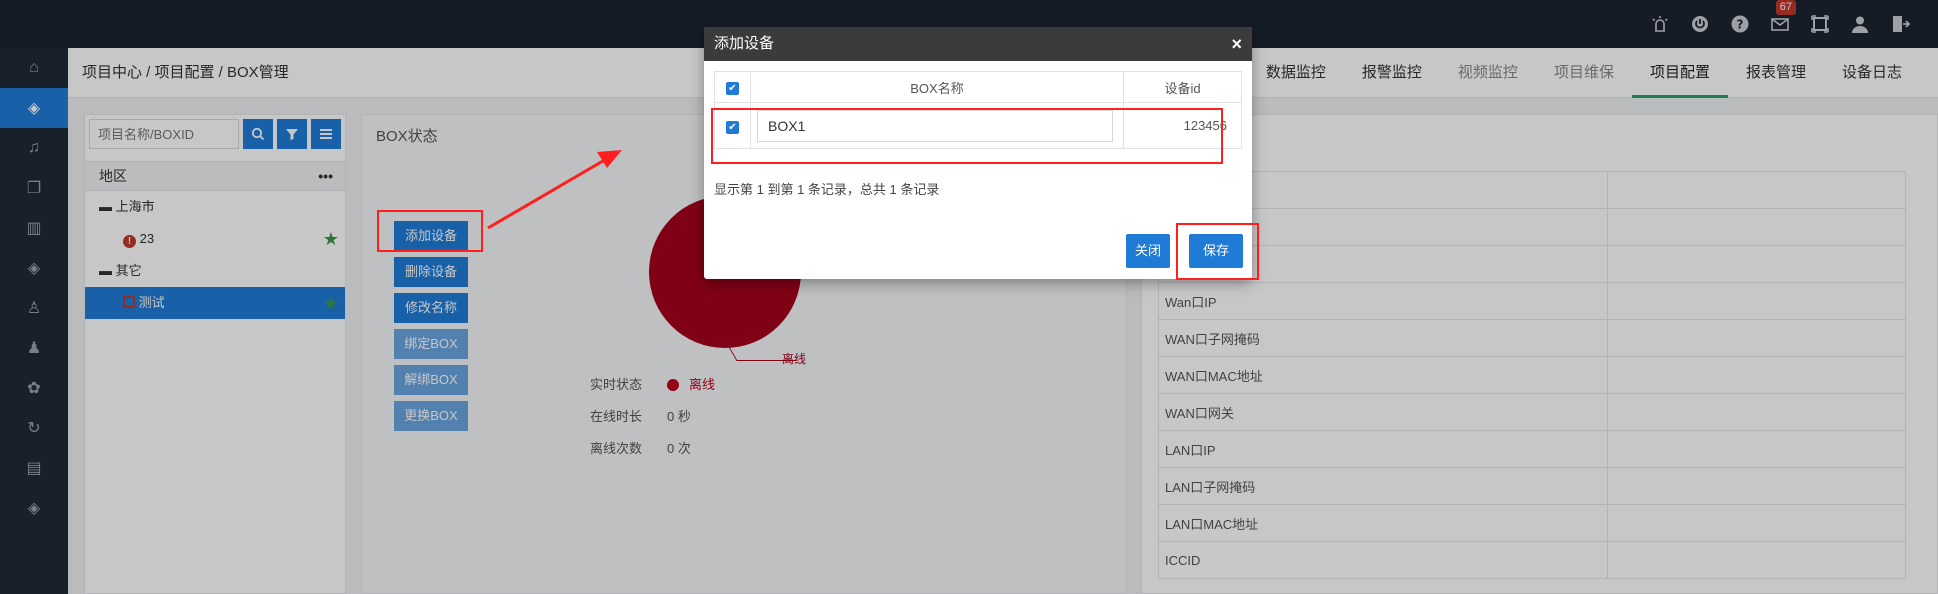 The height and width of the screenshot is (594, 1938). Describe the element at coordinates (744, 43) in the screenshot. I see `dialog-title: 添加设备` at that location.